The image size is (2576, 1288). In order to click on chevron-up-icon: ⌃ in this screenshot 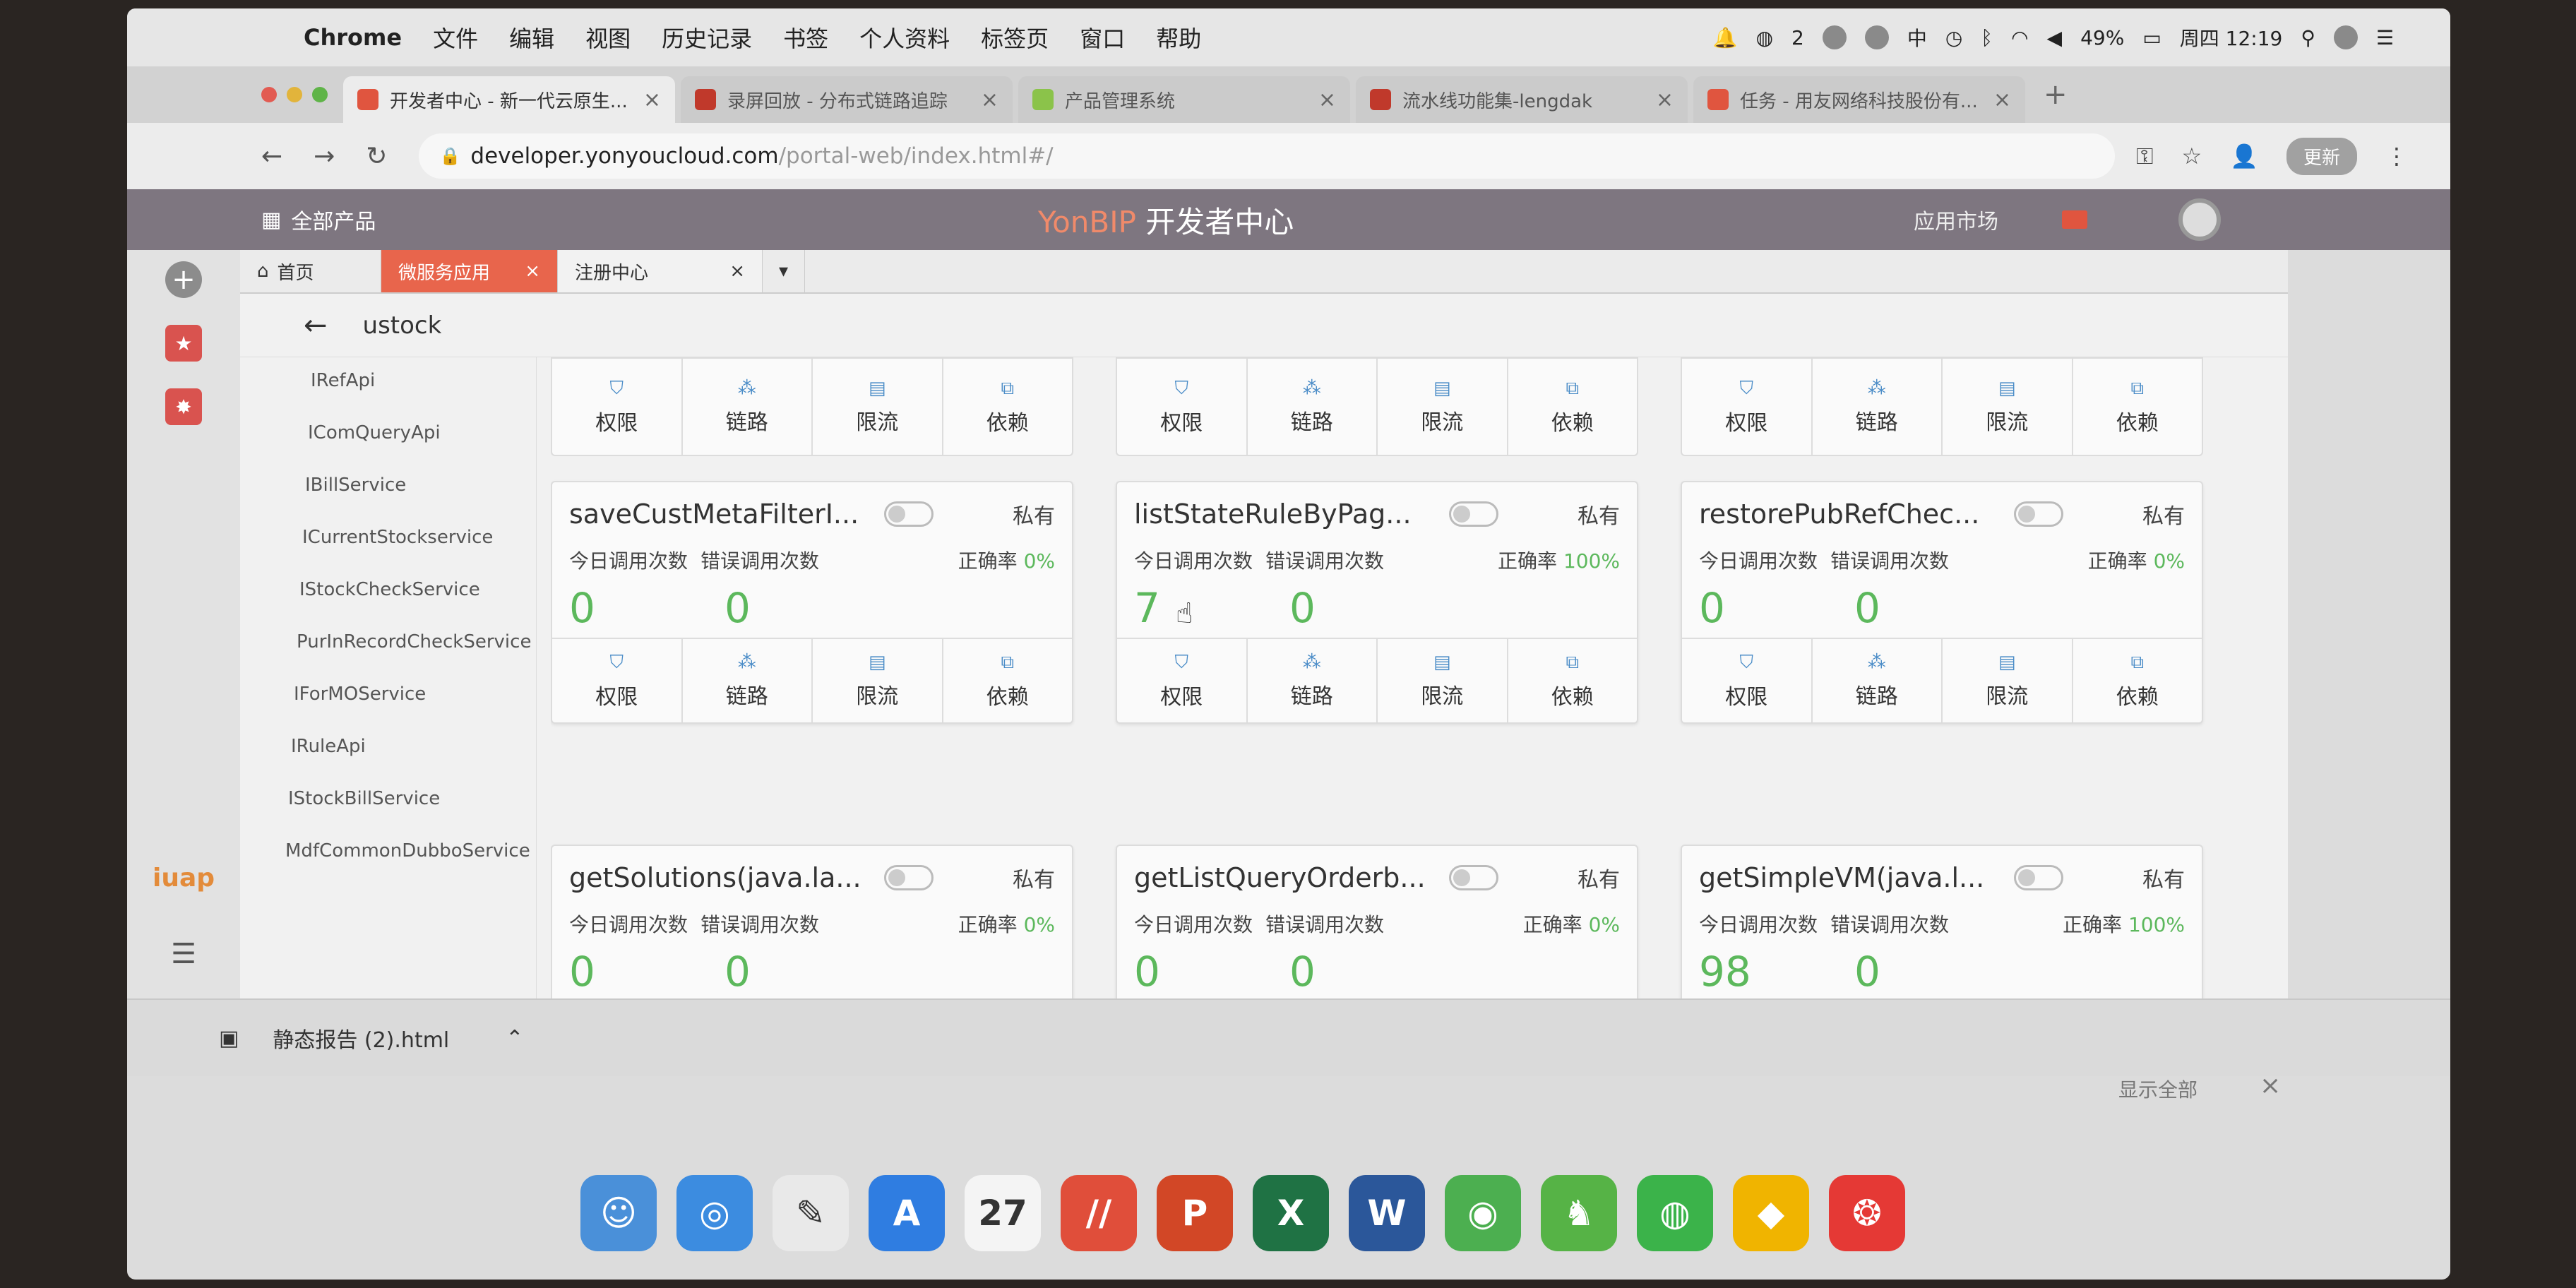, I will do `click(514, 1038)`.